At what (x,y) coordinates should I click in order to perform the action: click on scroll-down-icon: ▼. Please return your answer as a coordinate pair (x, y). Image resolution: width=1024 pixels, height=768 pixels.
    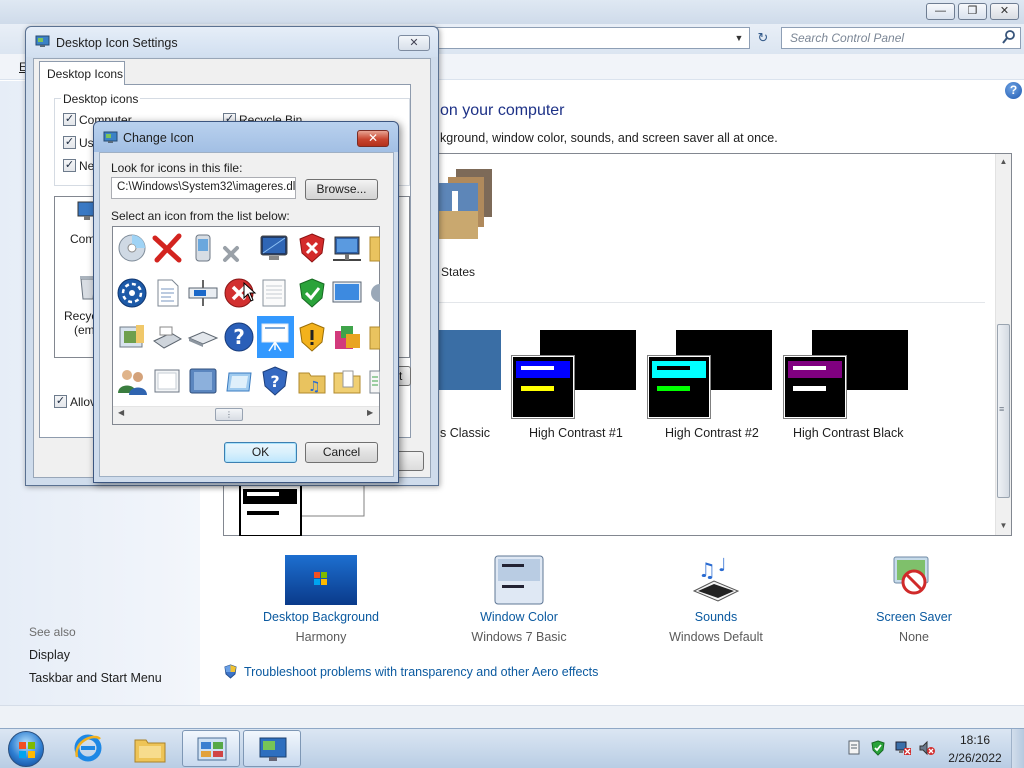
    Looking at the image, I should click on (1003, 526).